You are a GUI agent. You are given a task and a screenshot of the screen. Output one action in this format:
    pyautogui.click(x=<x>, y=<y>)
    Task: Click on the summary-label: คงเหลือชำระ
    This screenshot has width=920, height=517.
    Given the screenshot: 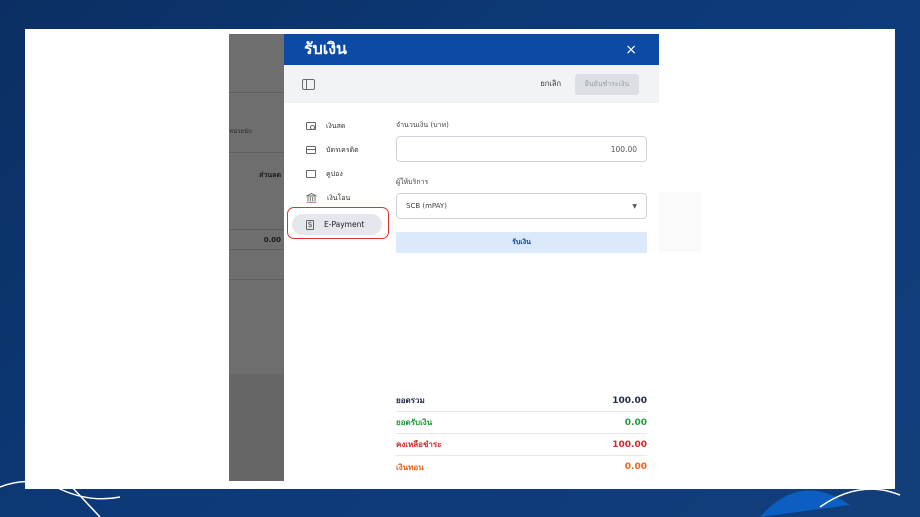 What is the action you would take?
    pyautogui.click(x=419, y=444)
    